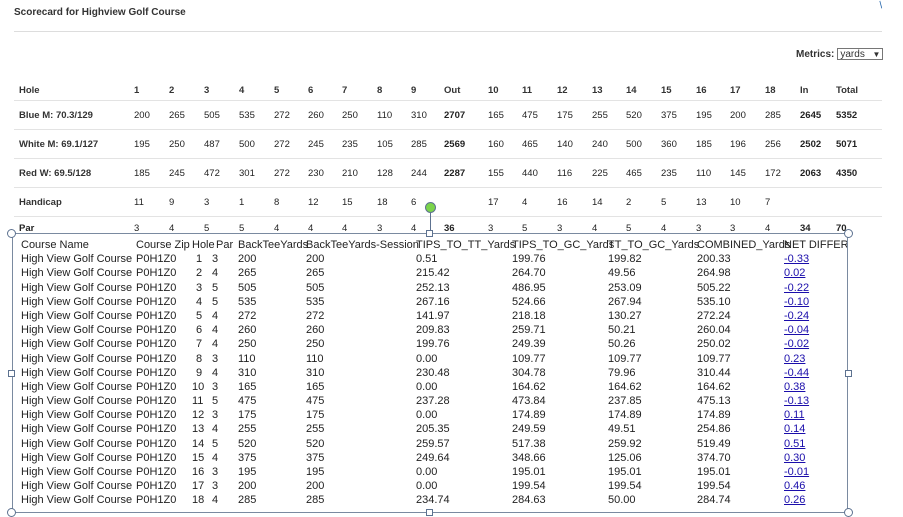 Image resolution: width=903 pixels, height=517 pixels. What do you see at coordinates (794, 273) in the screenshot?
I see `net-difference-link: 0.02` at bounding box center [794, 273].